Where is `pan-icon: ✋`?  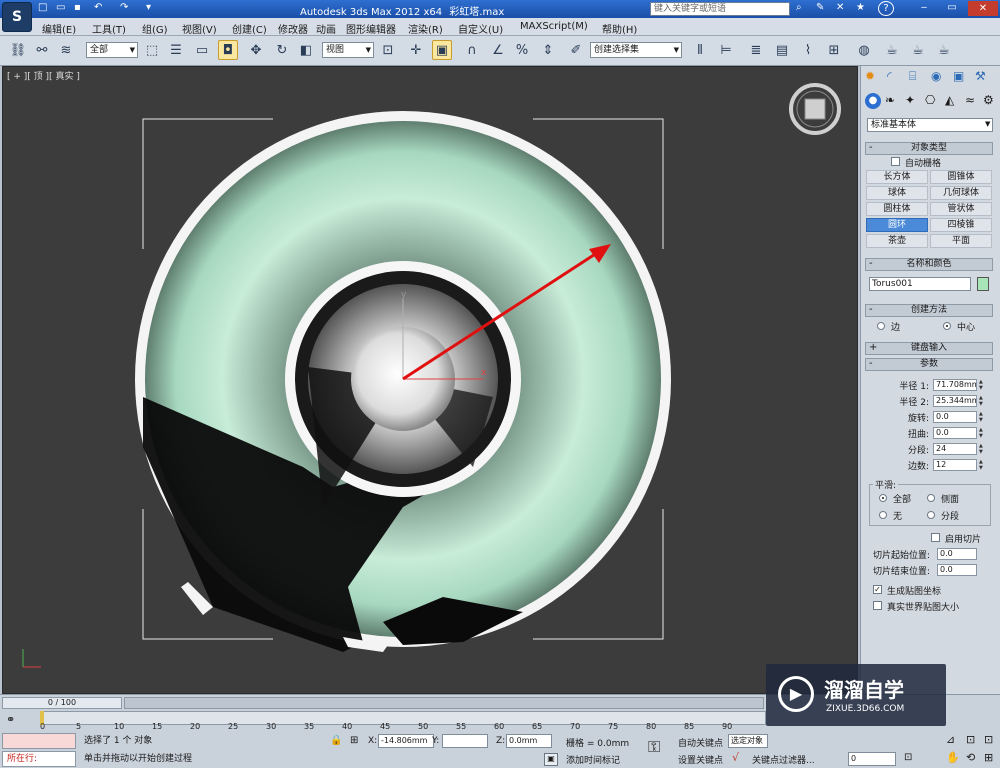
pan-icon: ✋ is located at coordinates (953, 757).